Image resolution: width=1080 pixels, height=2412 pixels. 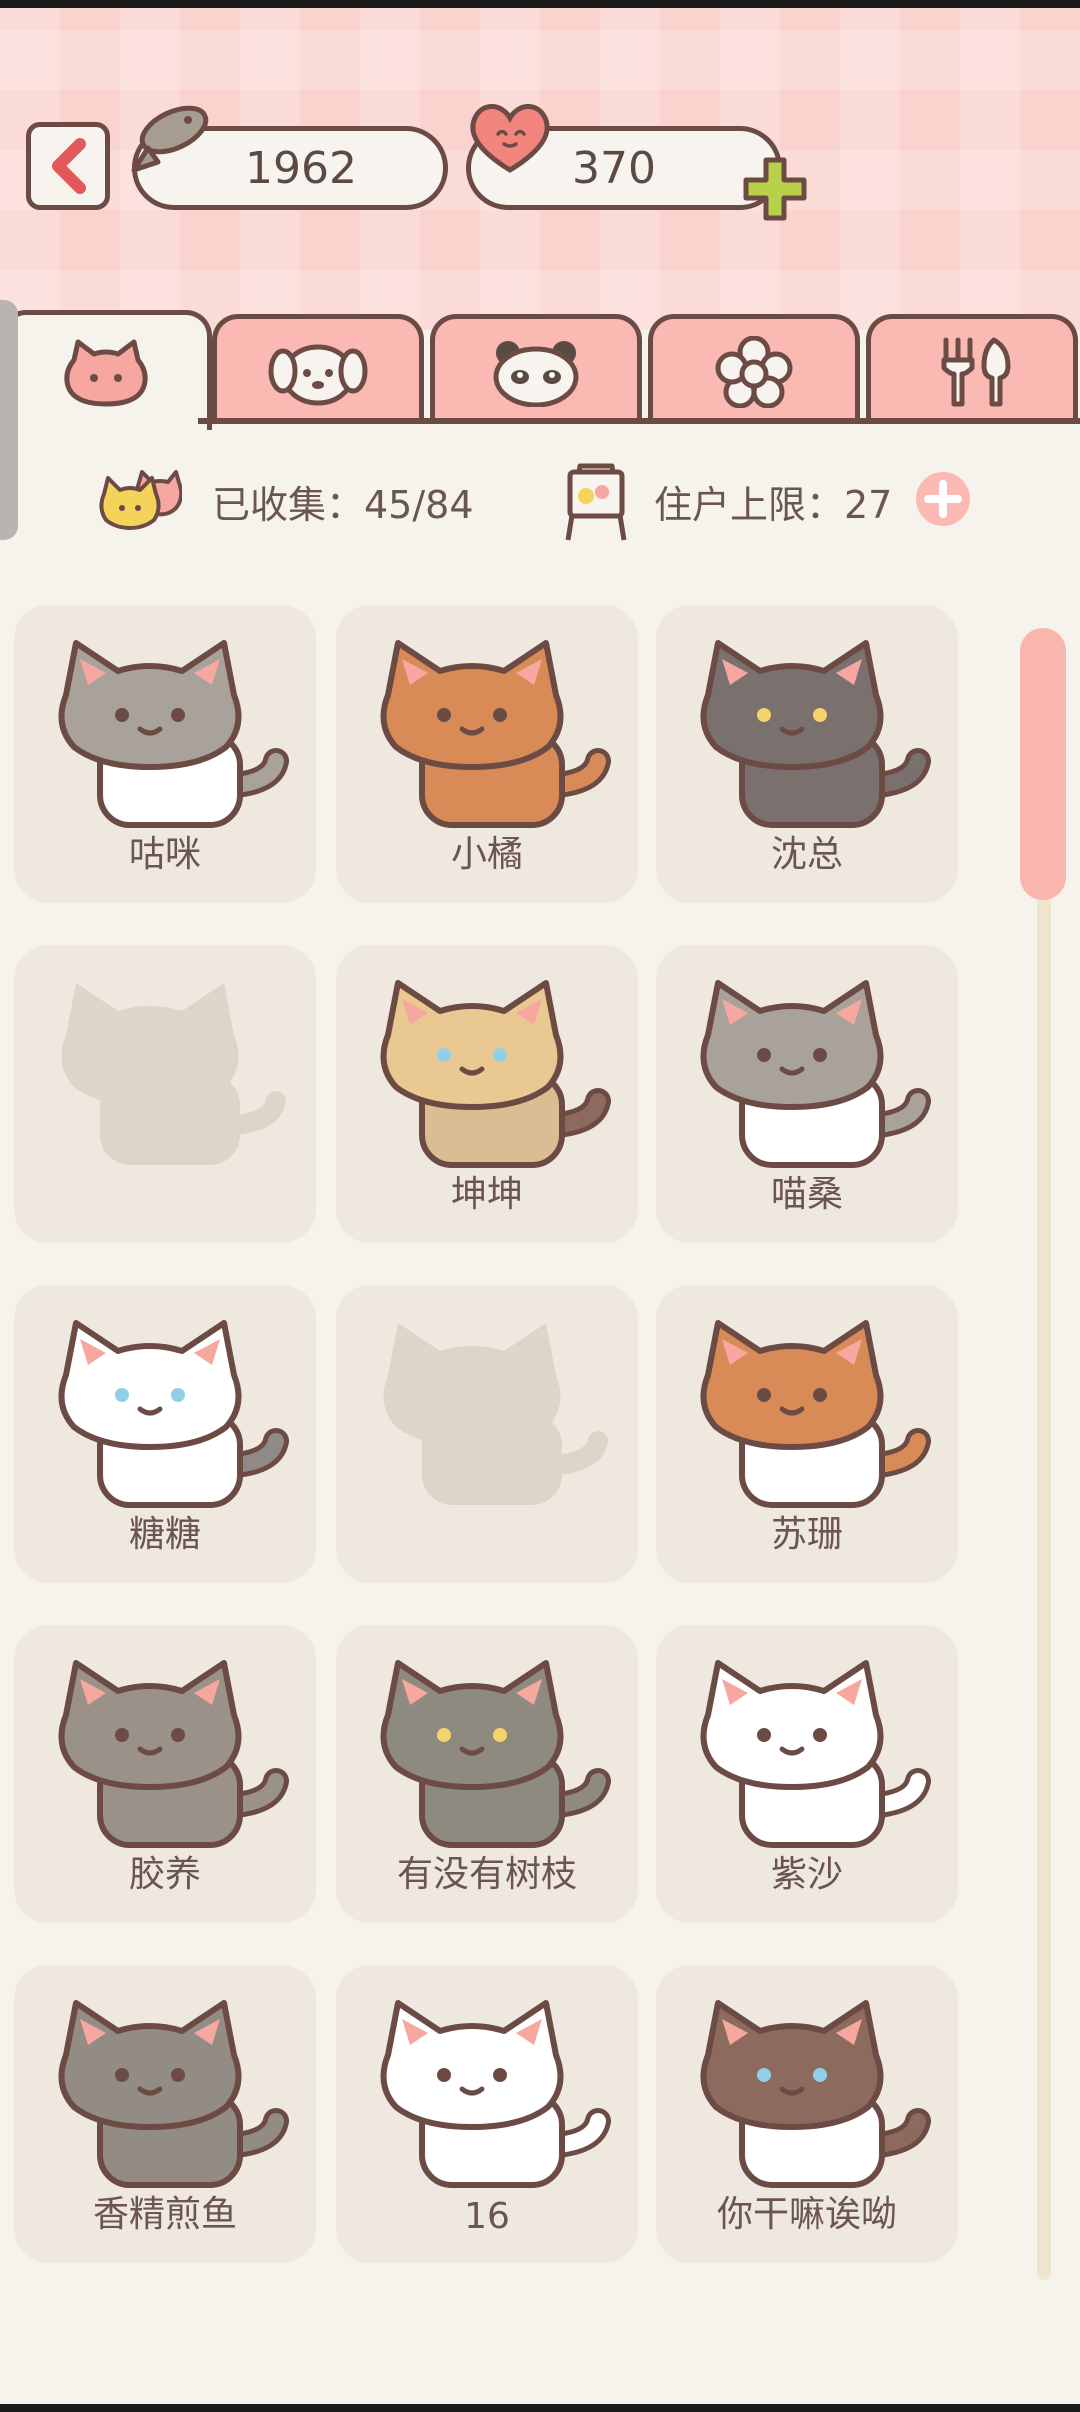 What do you see at coordinates (806, 2214) in the screenshot?
I see `cat-name-label: 你干嘛诶呦` at bounding box center [806, 2214].